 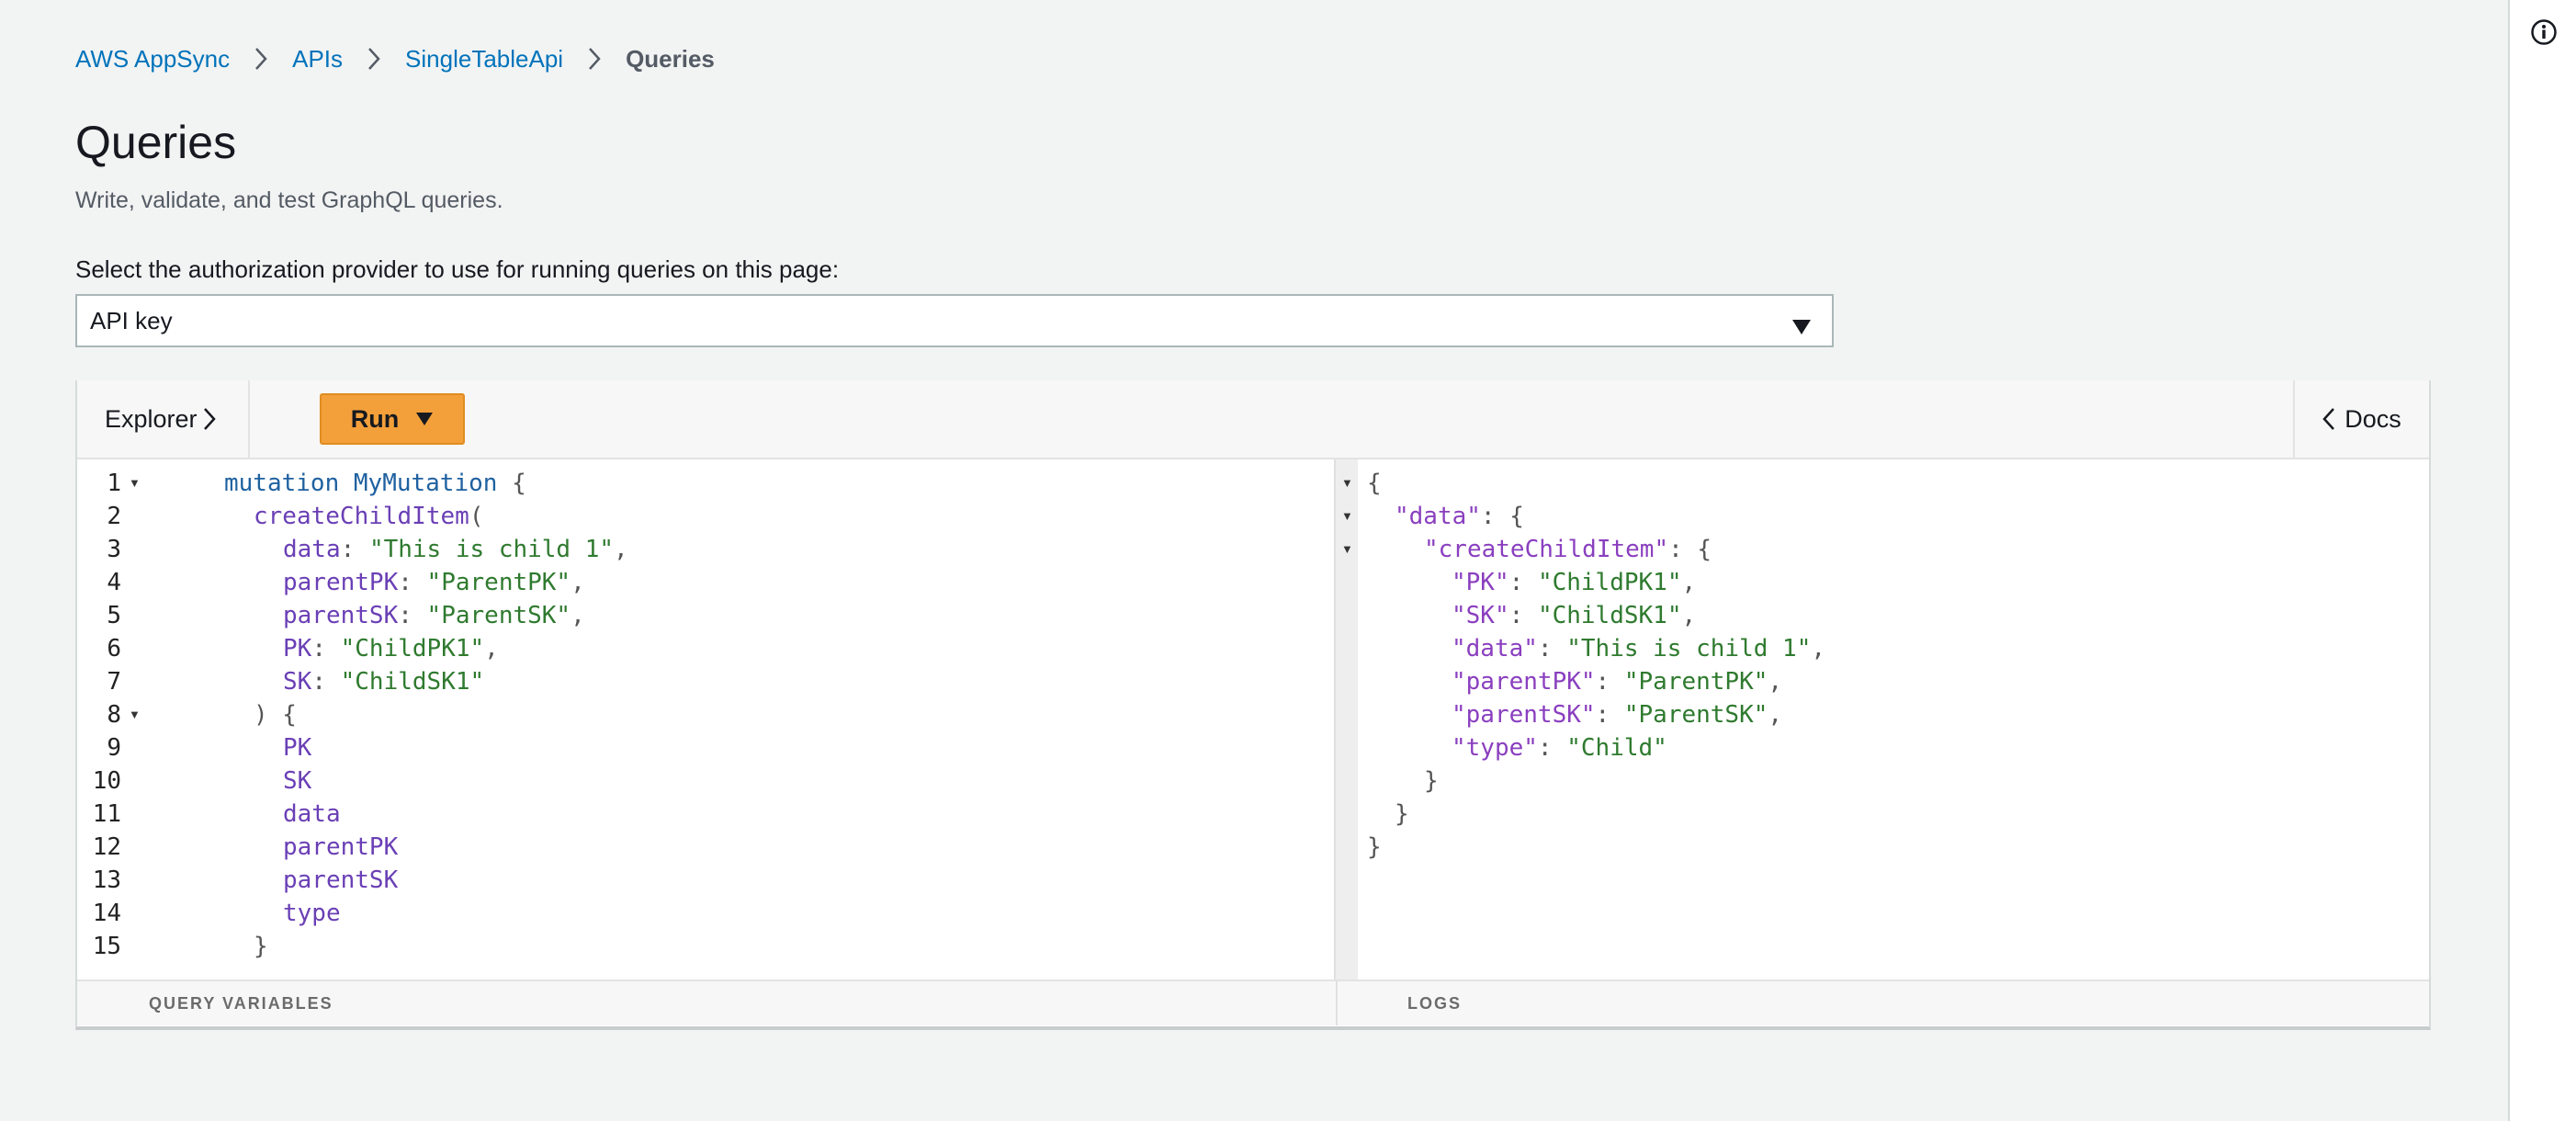 I want to click on result-line: "createChildItem": {, so click(x=1568, y=549).